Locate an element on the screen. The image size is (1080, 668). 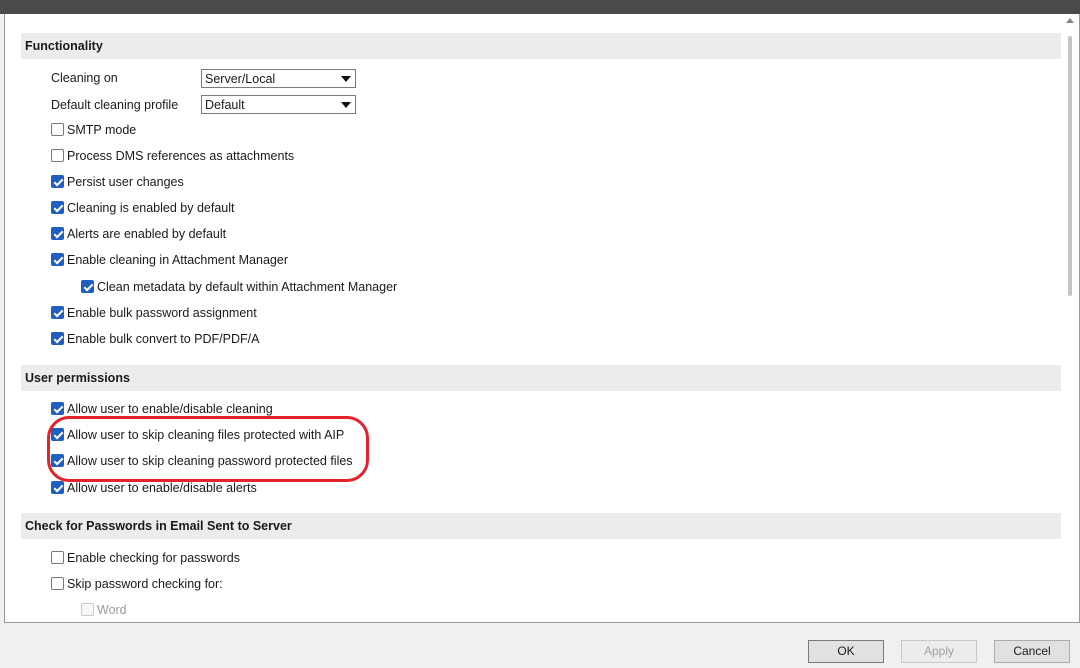
default-profile-value: Default is located at coordinates (225, 105).